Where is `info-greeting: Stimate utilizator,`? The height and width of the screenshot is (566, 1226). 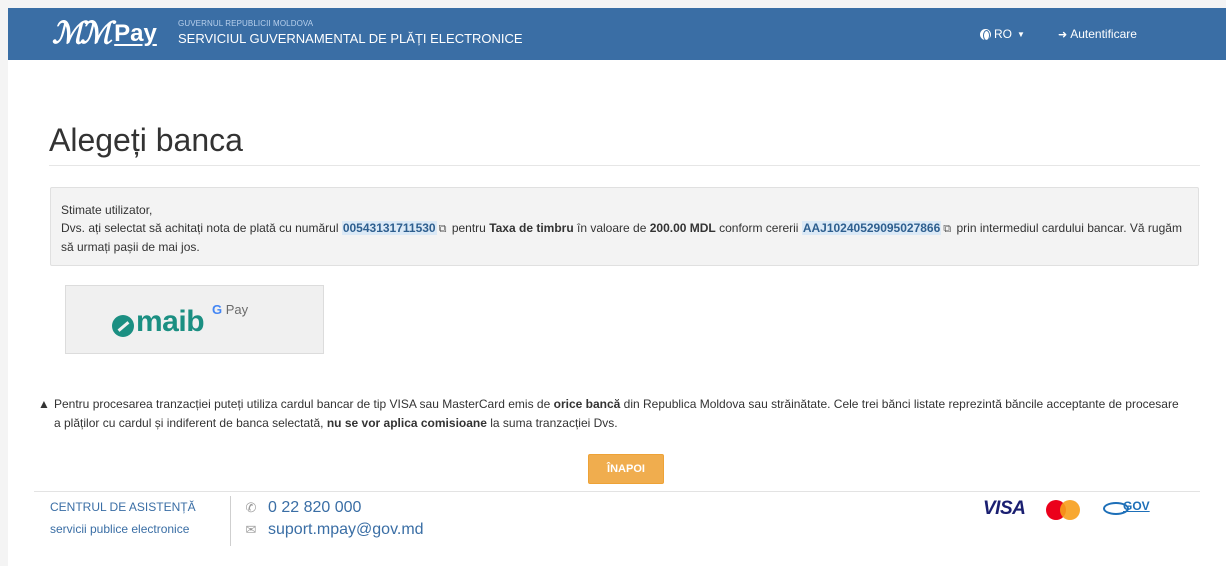 info-greeting: Stimate utilizator, is located at coordinates (107, 210).